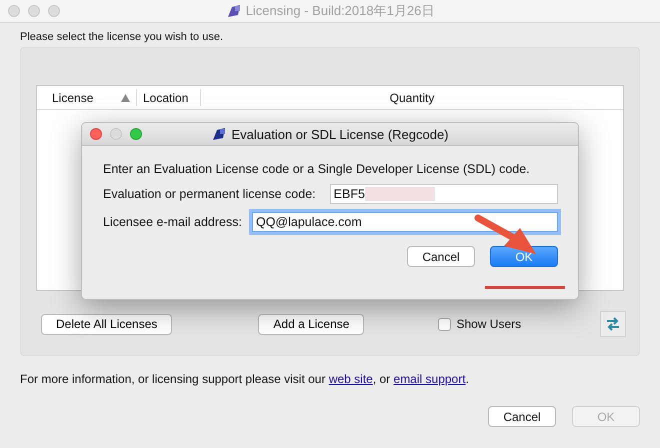  What do you see at coordinates (317, 169) in the screenshot?
I see `prompt-text: Enter an Evaluation License code or a Single Developer License (SDL) code.` at bounding box center [317, 169].